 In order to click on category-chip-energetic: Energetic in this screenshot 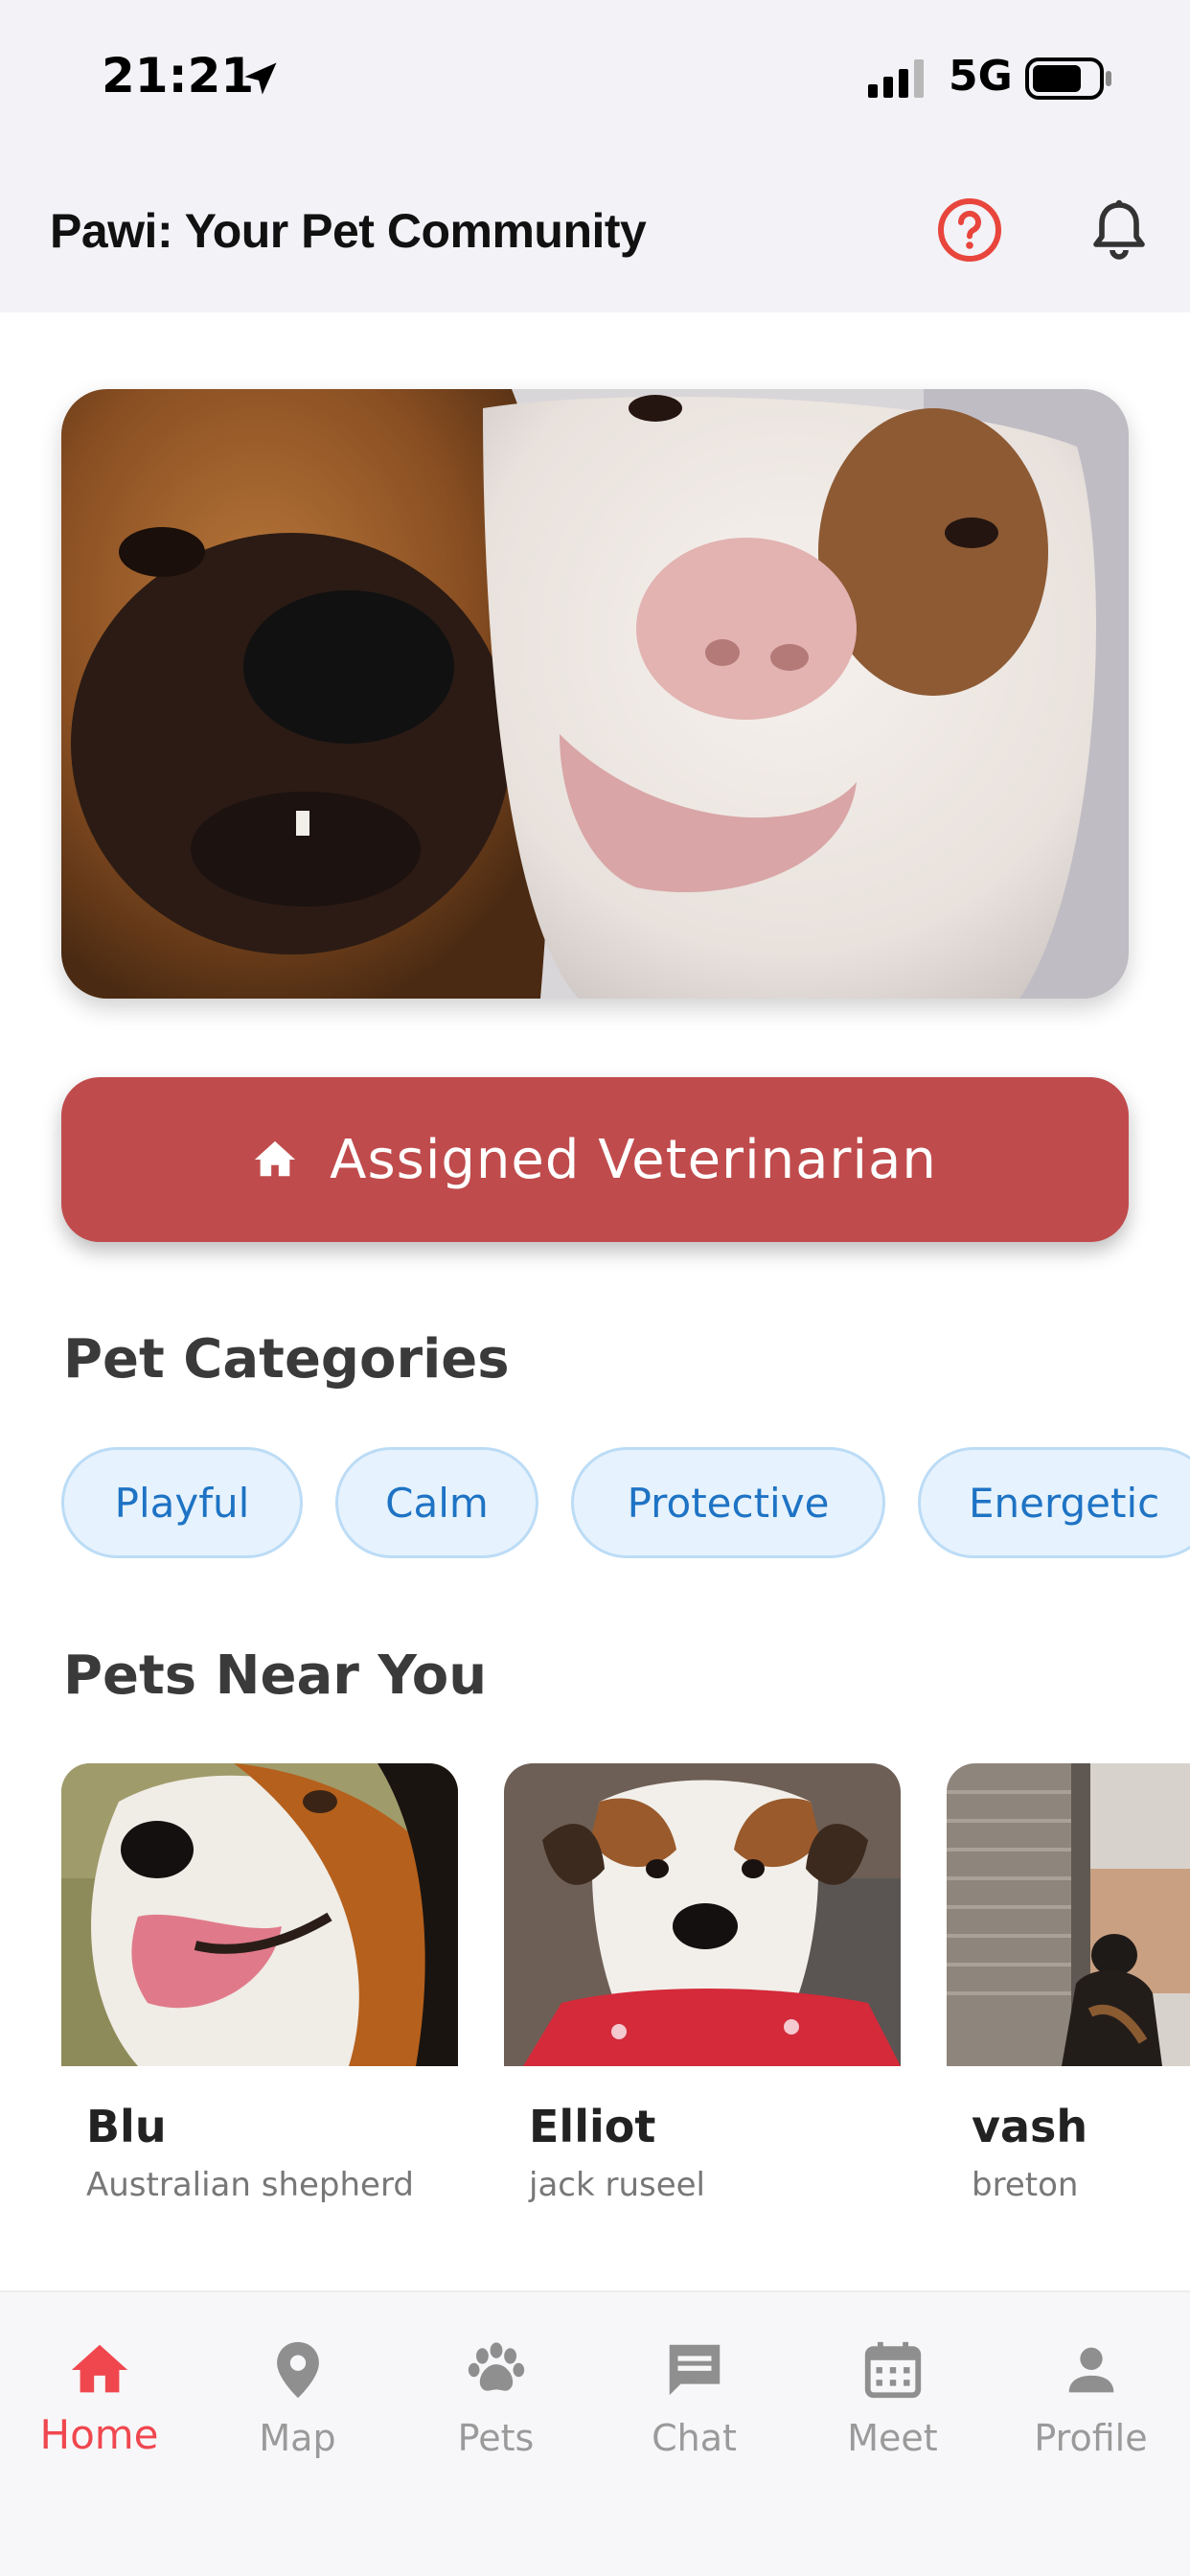, I will do `click(1054, 1502)`.